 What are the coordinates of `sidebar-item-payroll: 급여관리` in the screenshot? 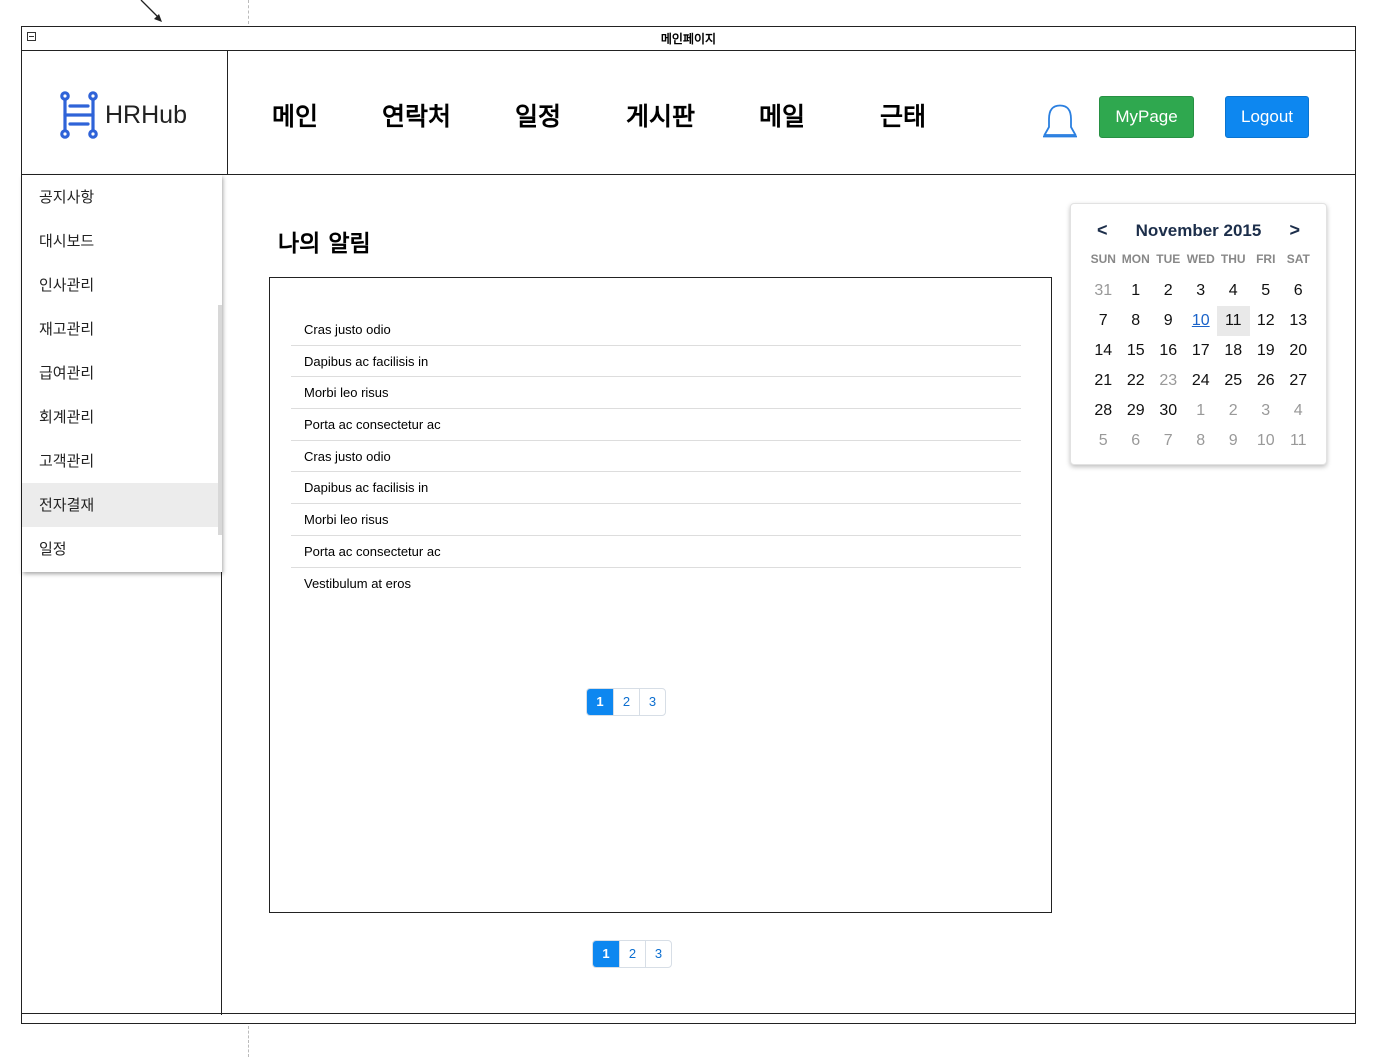 It's located at (122, 373).